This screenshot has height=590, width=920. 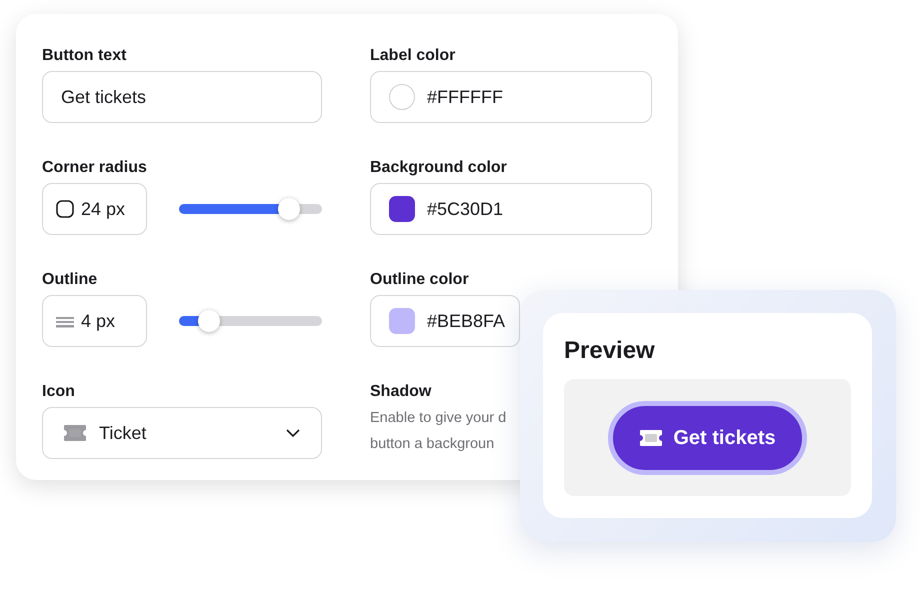 I want to click on number-field: 4 px, so click(x=94, y=321).